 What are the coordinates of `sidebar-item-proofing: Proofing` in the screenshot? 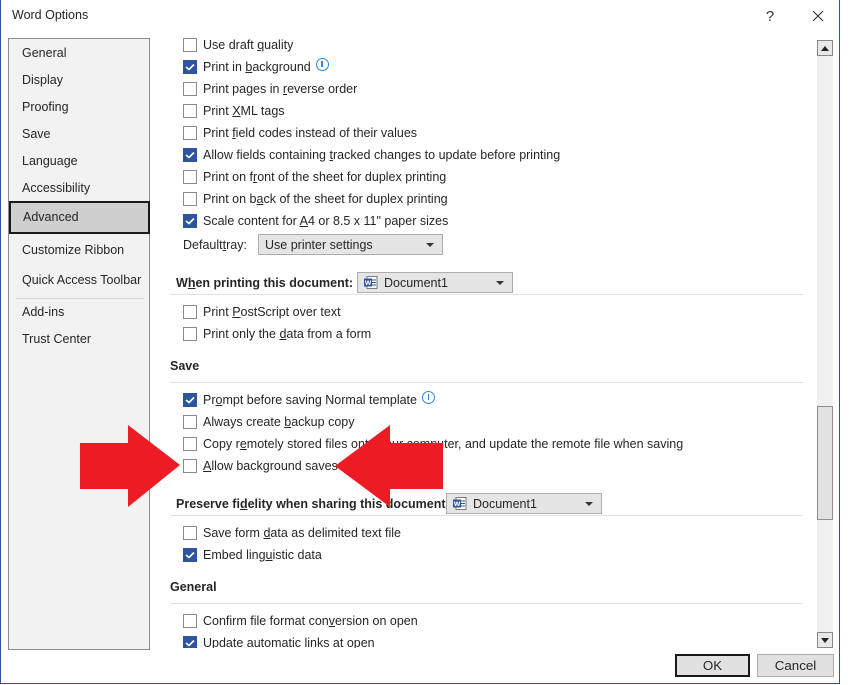 It's located at (79, 107).